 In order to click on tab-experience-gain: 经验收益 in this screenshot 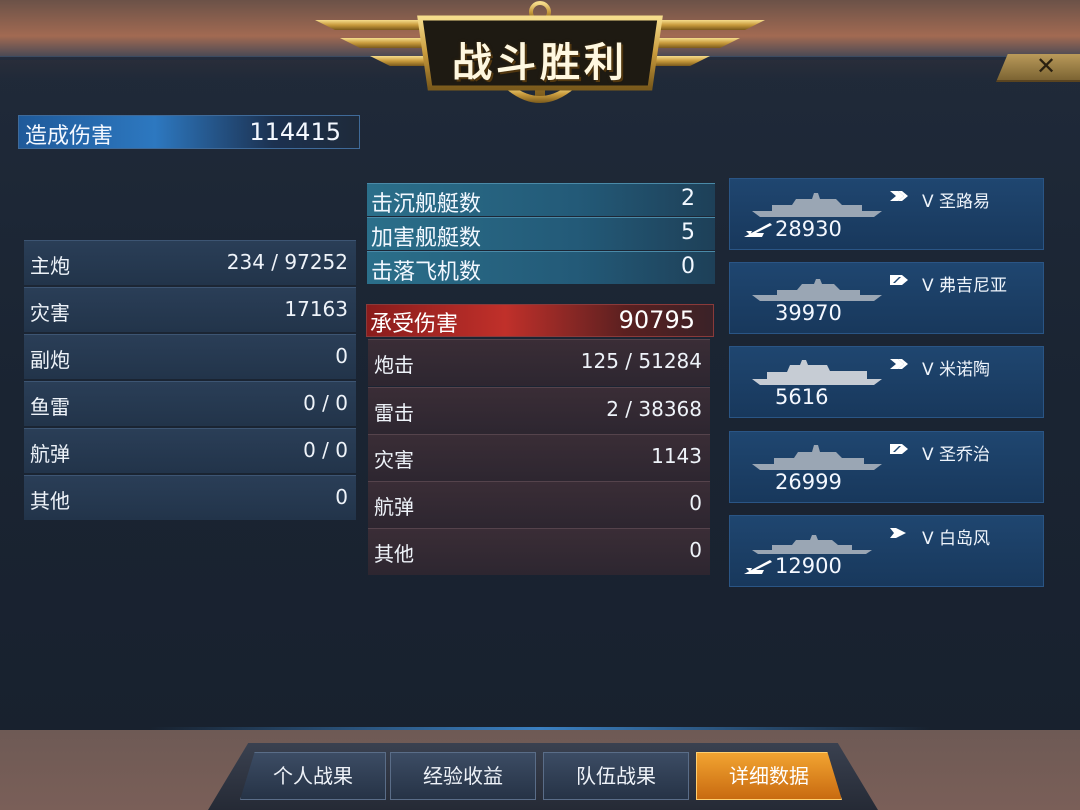, I will do `click(463, 776)`.